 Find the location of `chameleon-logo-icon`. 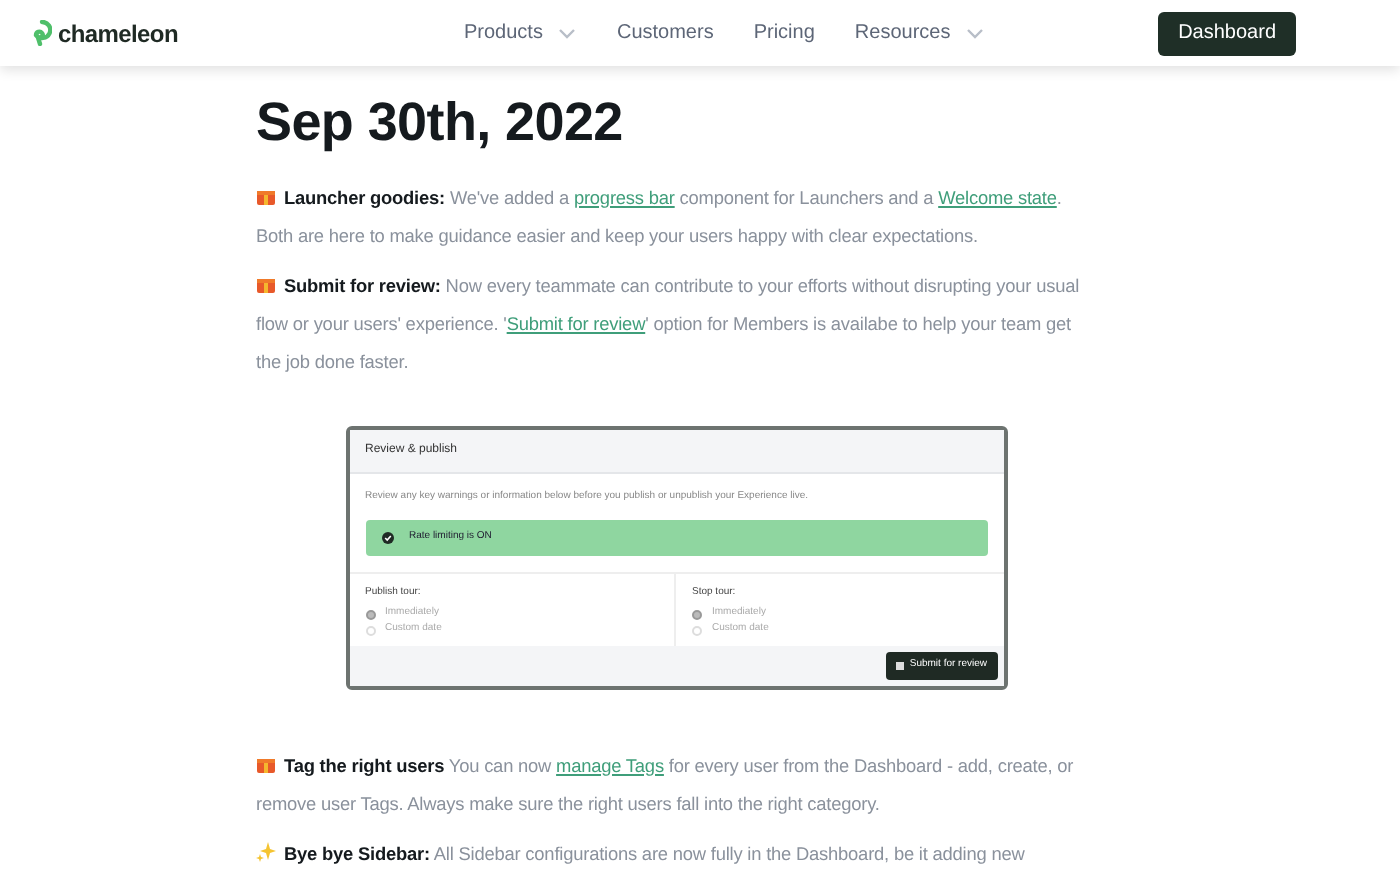

chameleon-logo-icon is located at coordinates (42, 33).